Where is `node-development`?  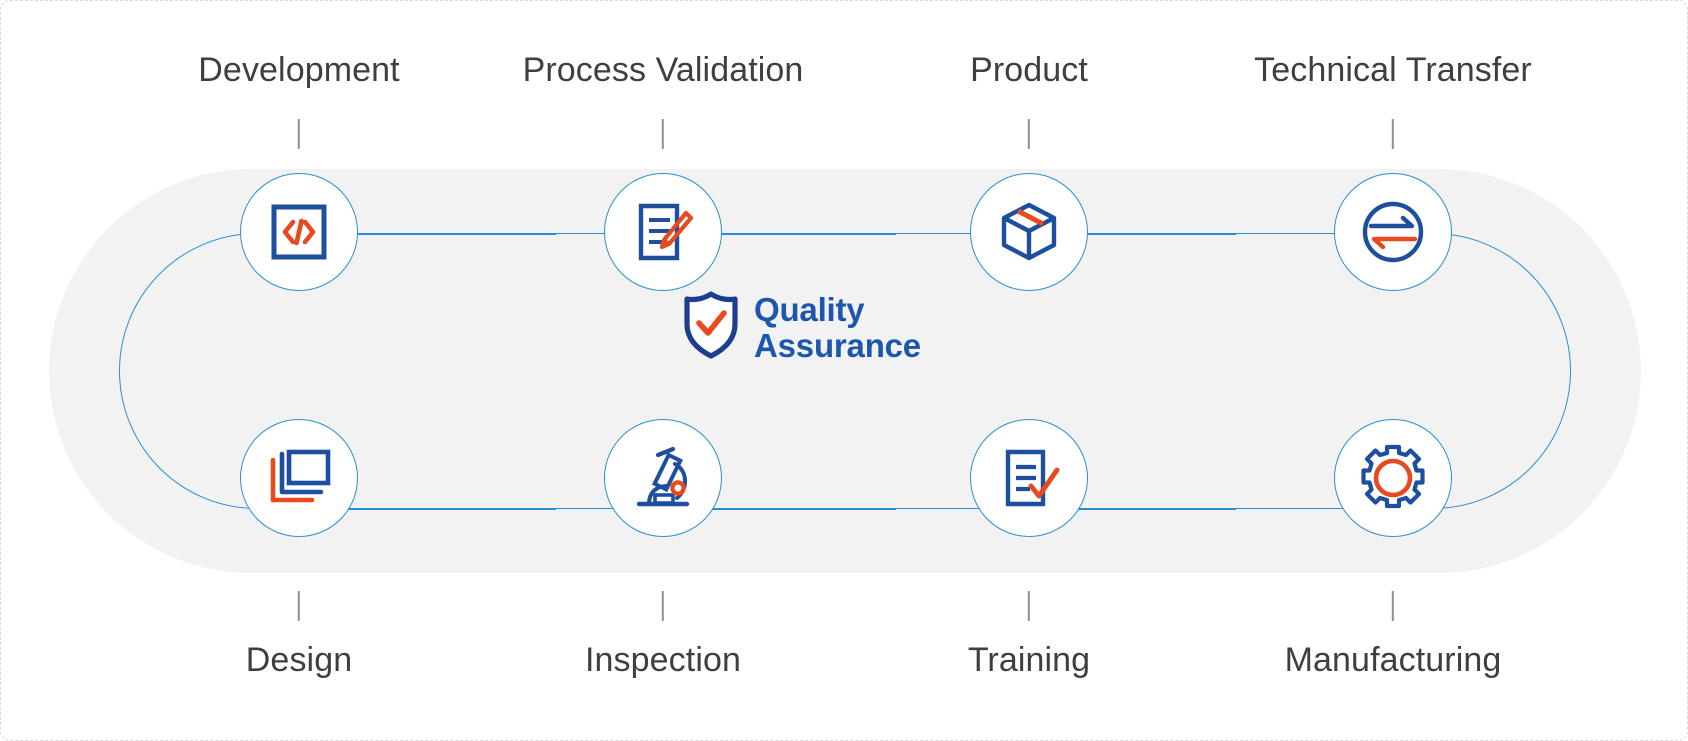
node-development is located at coordinates (299, 232).